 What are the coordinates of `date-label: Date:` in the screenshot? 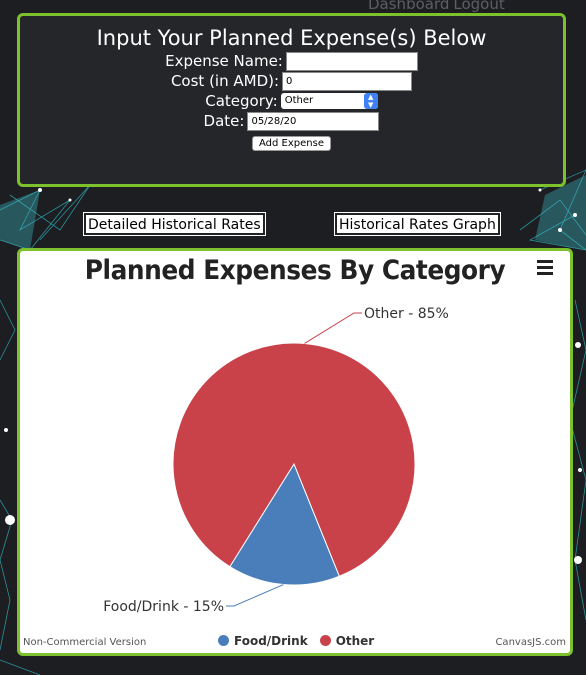 It's located at (224, 121).